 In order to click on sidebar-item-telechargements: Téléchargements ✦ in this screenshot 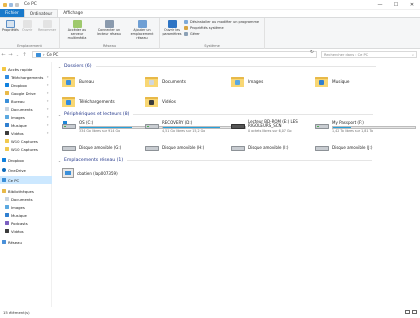, I will do `click(26, 77)`.